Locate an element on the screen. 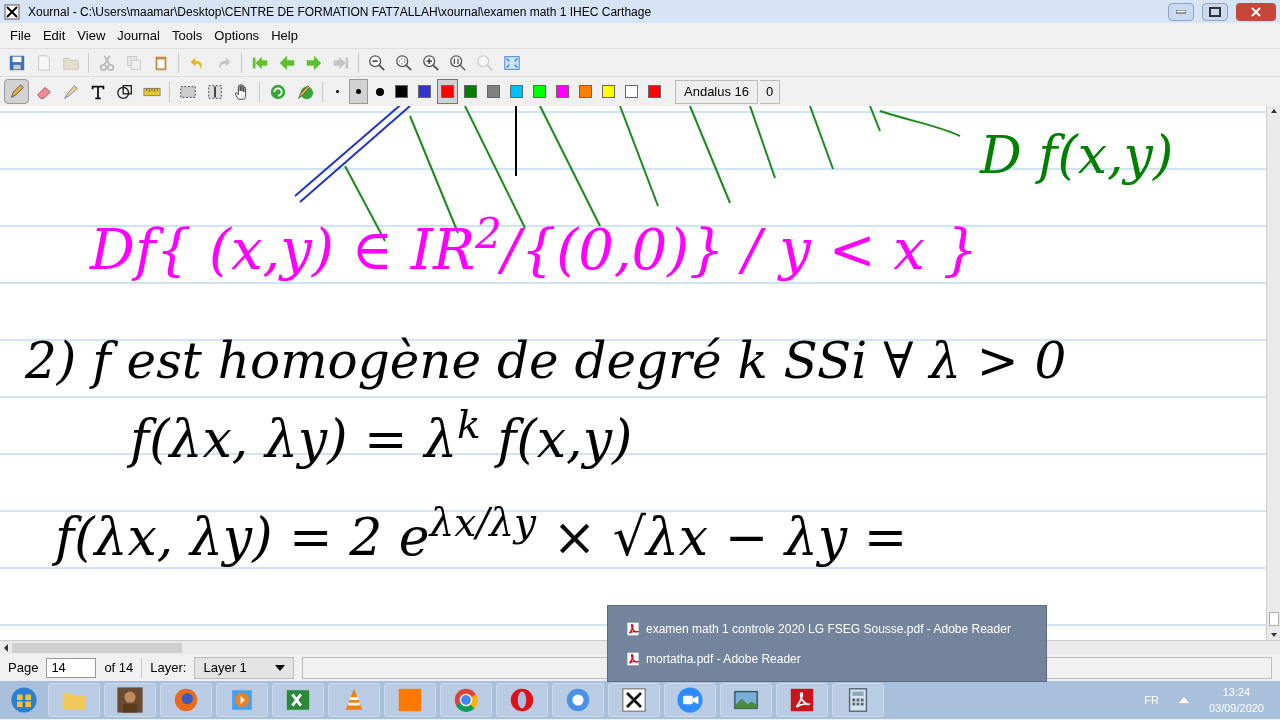 Image resolution: width=1280 pixels, height=720 pixels. zoom-actual-size-icon is located at coordinates (457, 62).